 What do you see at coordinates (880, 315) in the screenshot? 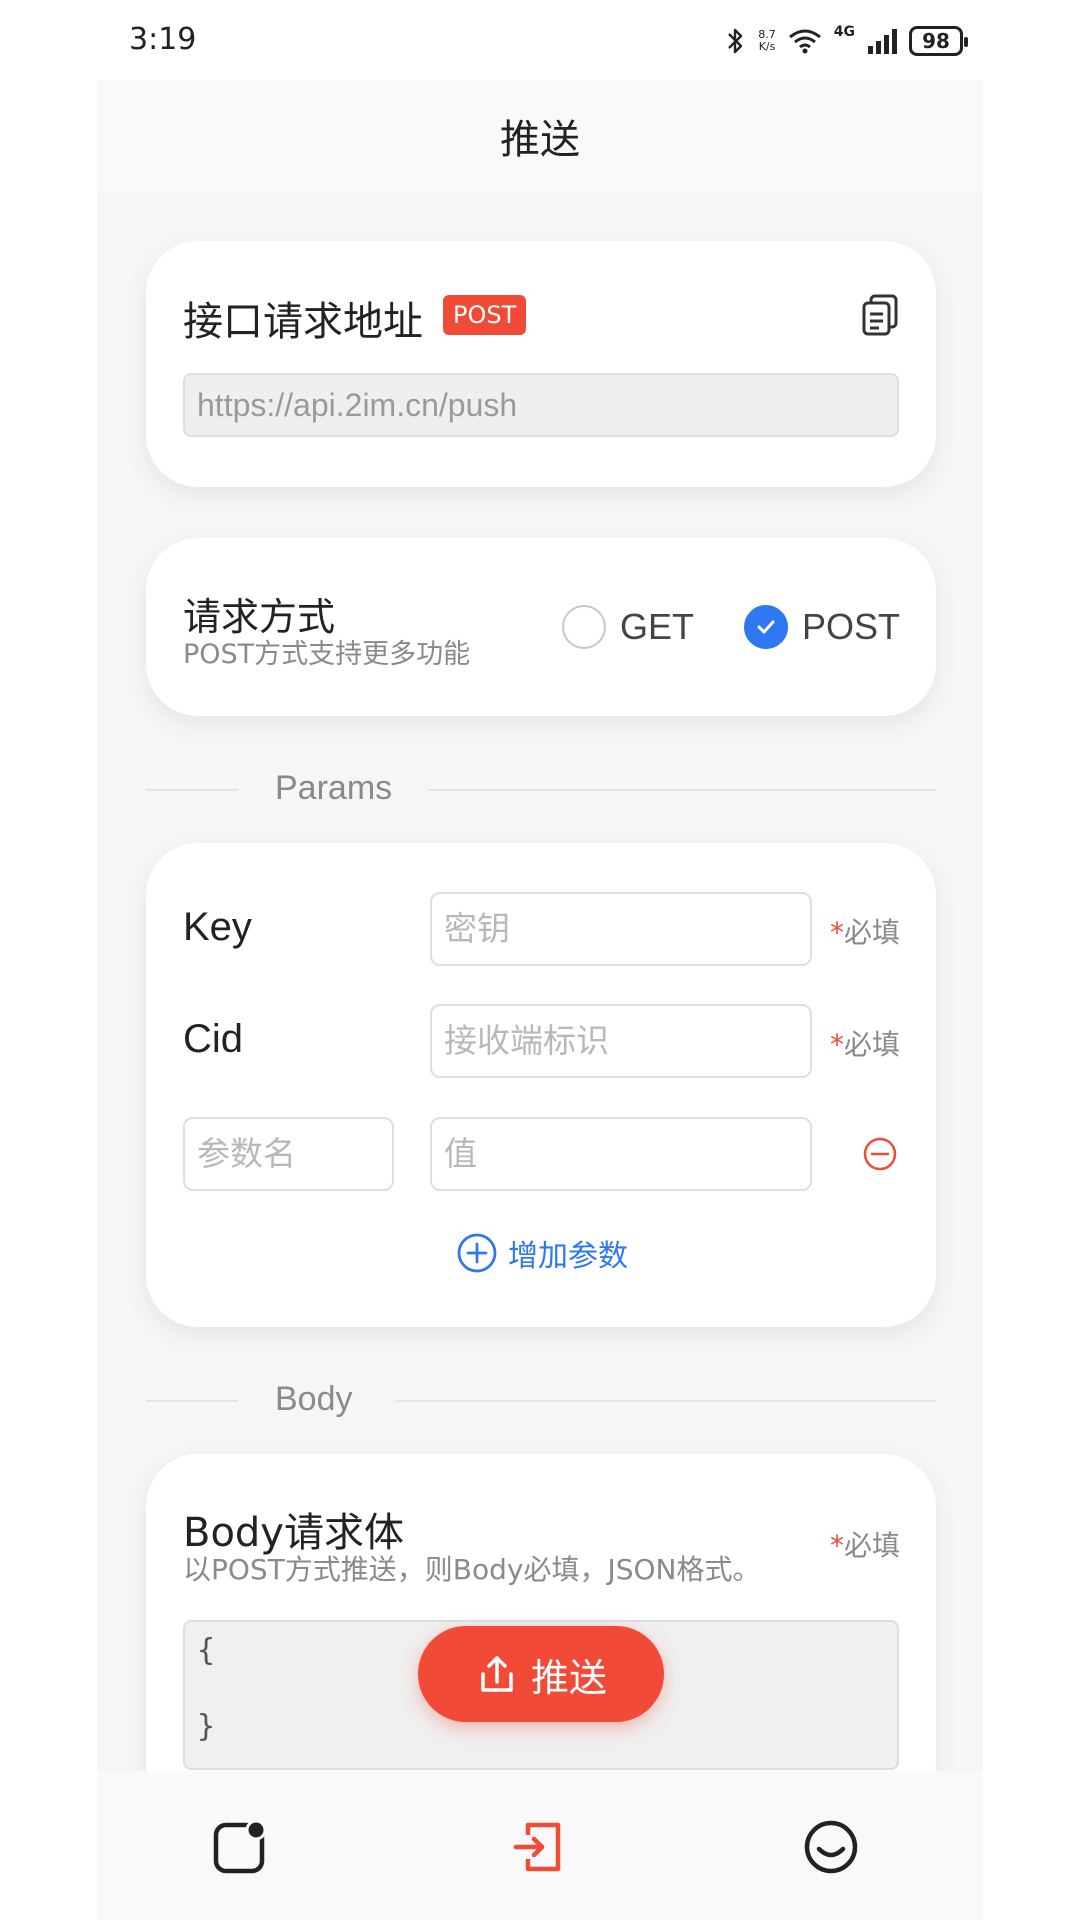
I see `copy-icon` at bounding box center [880, 315].